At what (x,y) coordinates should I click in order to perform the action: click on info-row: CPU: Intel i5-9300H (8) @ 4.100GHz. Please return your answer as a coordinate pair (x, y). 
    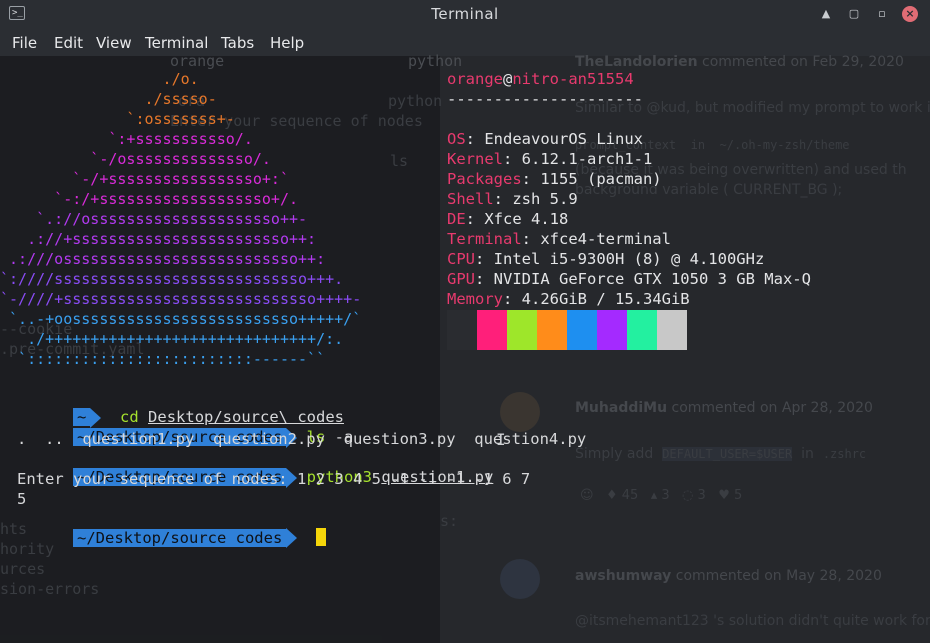
    Looking at the image, I should click on (606, 259).